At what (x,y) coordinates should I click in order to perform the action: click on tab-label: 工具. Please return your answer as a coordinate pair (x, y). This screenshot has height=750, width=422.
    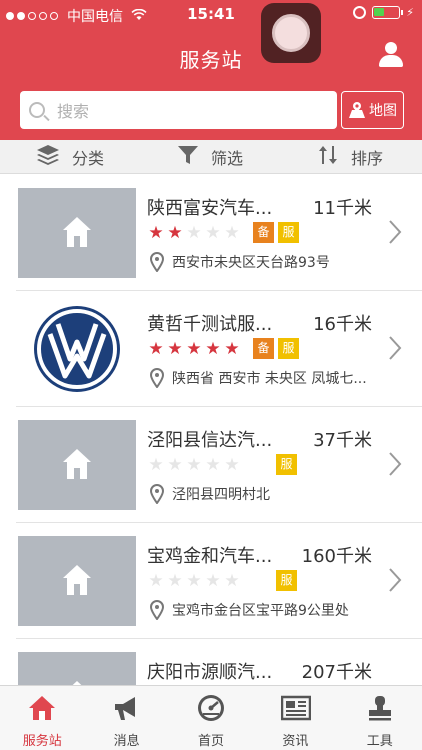
    Looking at the image, I should click on (379, 741).